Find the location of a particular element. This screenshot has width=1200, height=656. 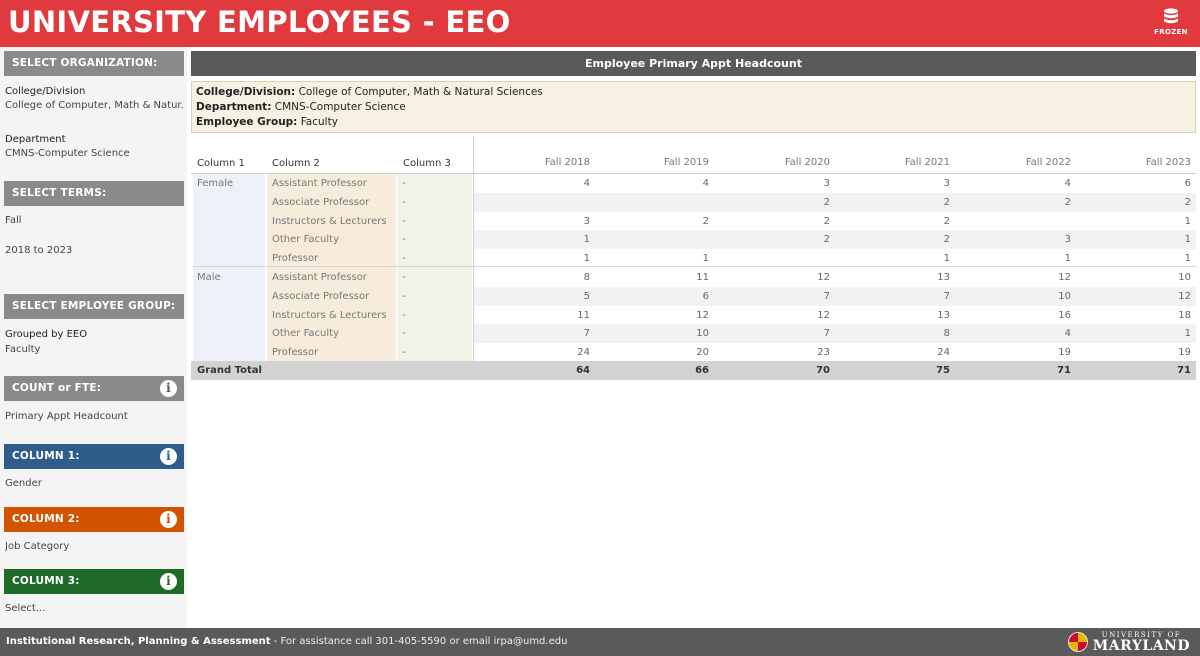

grand-total-value: 70 is located at coordinates (823, 370).